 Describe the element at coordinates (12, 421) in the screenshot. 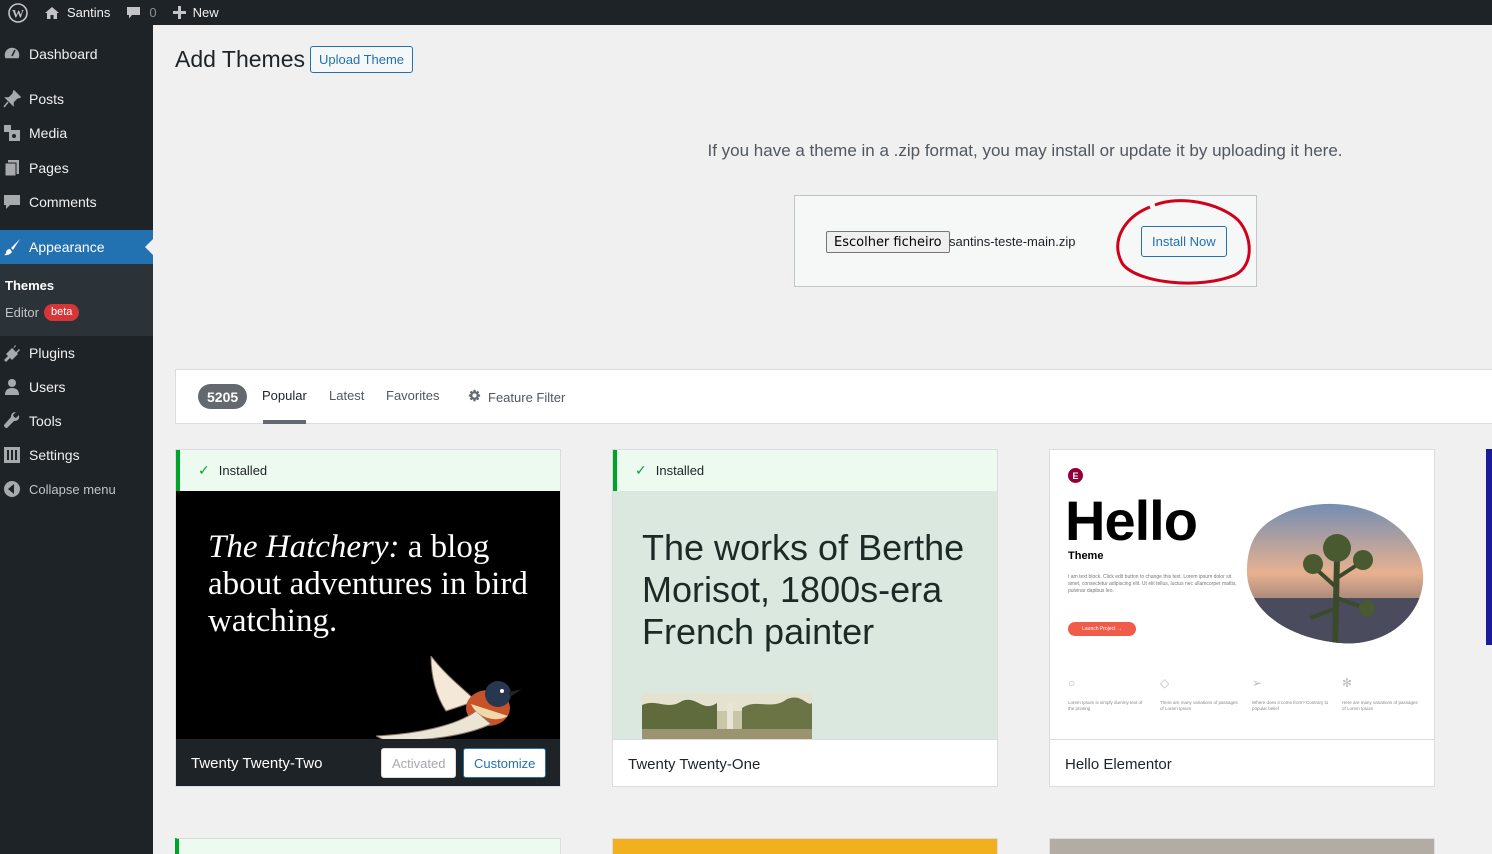

I see `wrench-icon` at that location.